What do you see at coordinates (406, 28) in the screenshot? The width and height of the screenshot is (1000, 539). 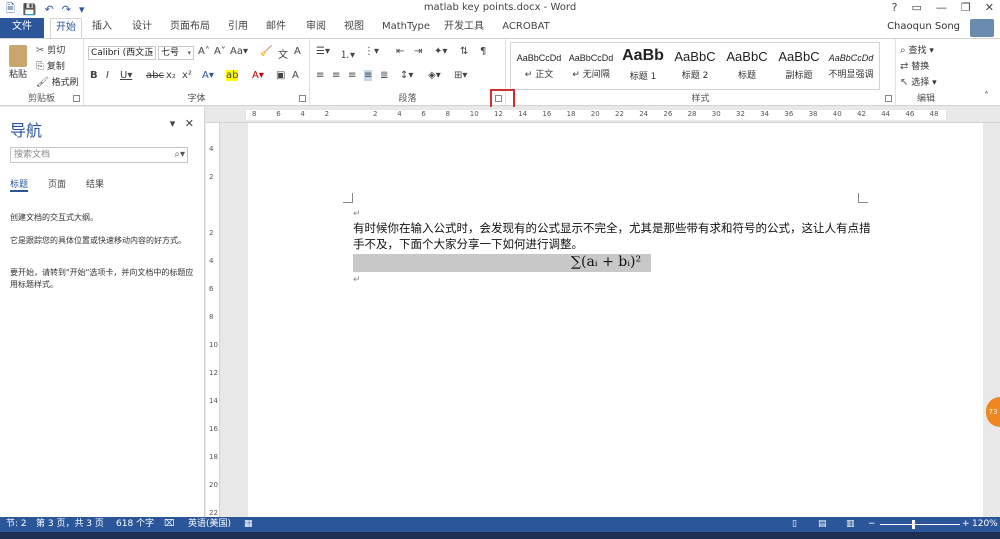 I see `tab-mathtype: MathType` at bounding box center [406, 28].